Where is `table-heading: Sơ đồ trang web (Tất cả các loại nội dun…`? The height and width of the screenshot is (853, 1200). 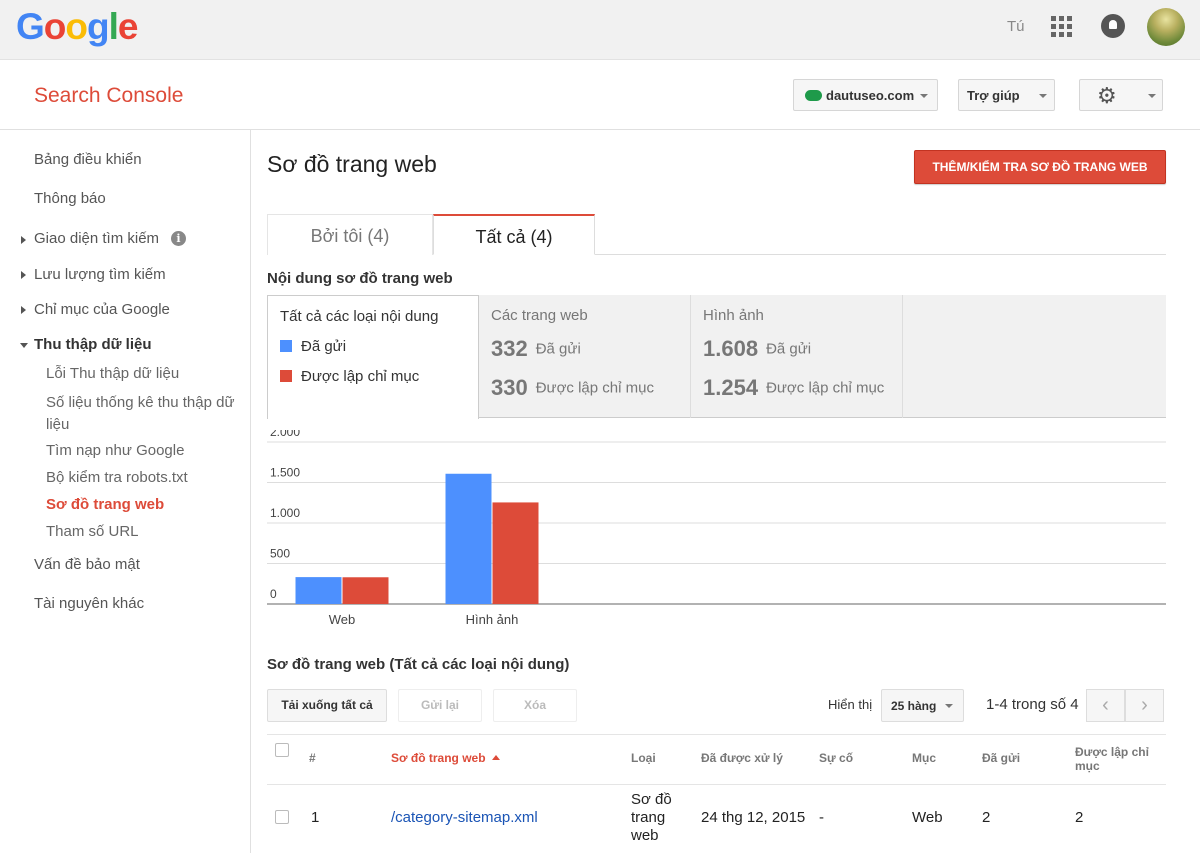 table-heading: Sơ đồ trang web (Tất cả các loại nội dun… is located at coordinates (418, 664).